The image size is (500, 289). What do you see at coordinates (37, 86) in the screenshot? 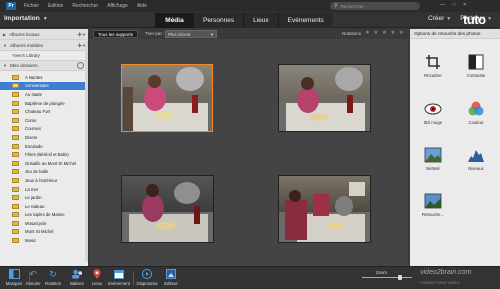
I see `folder-label: Anniversaire` at bounding box center [37, 86].